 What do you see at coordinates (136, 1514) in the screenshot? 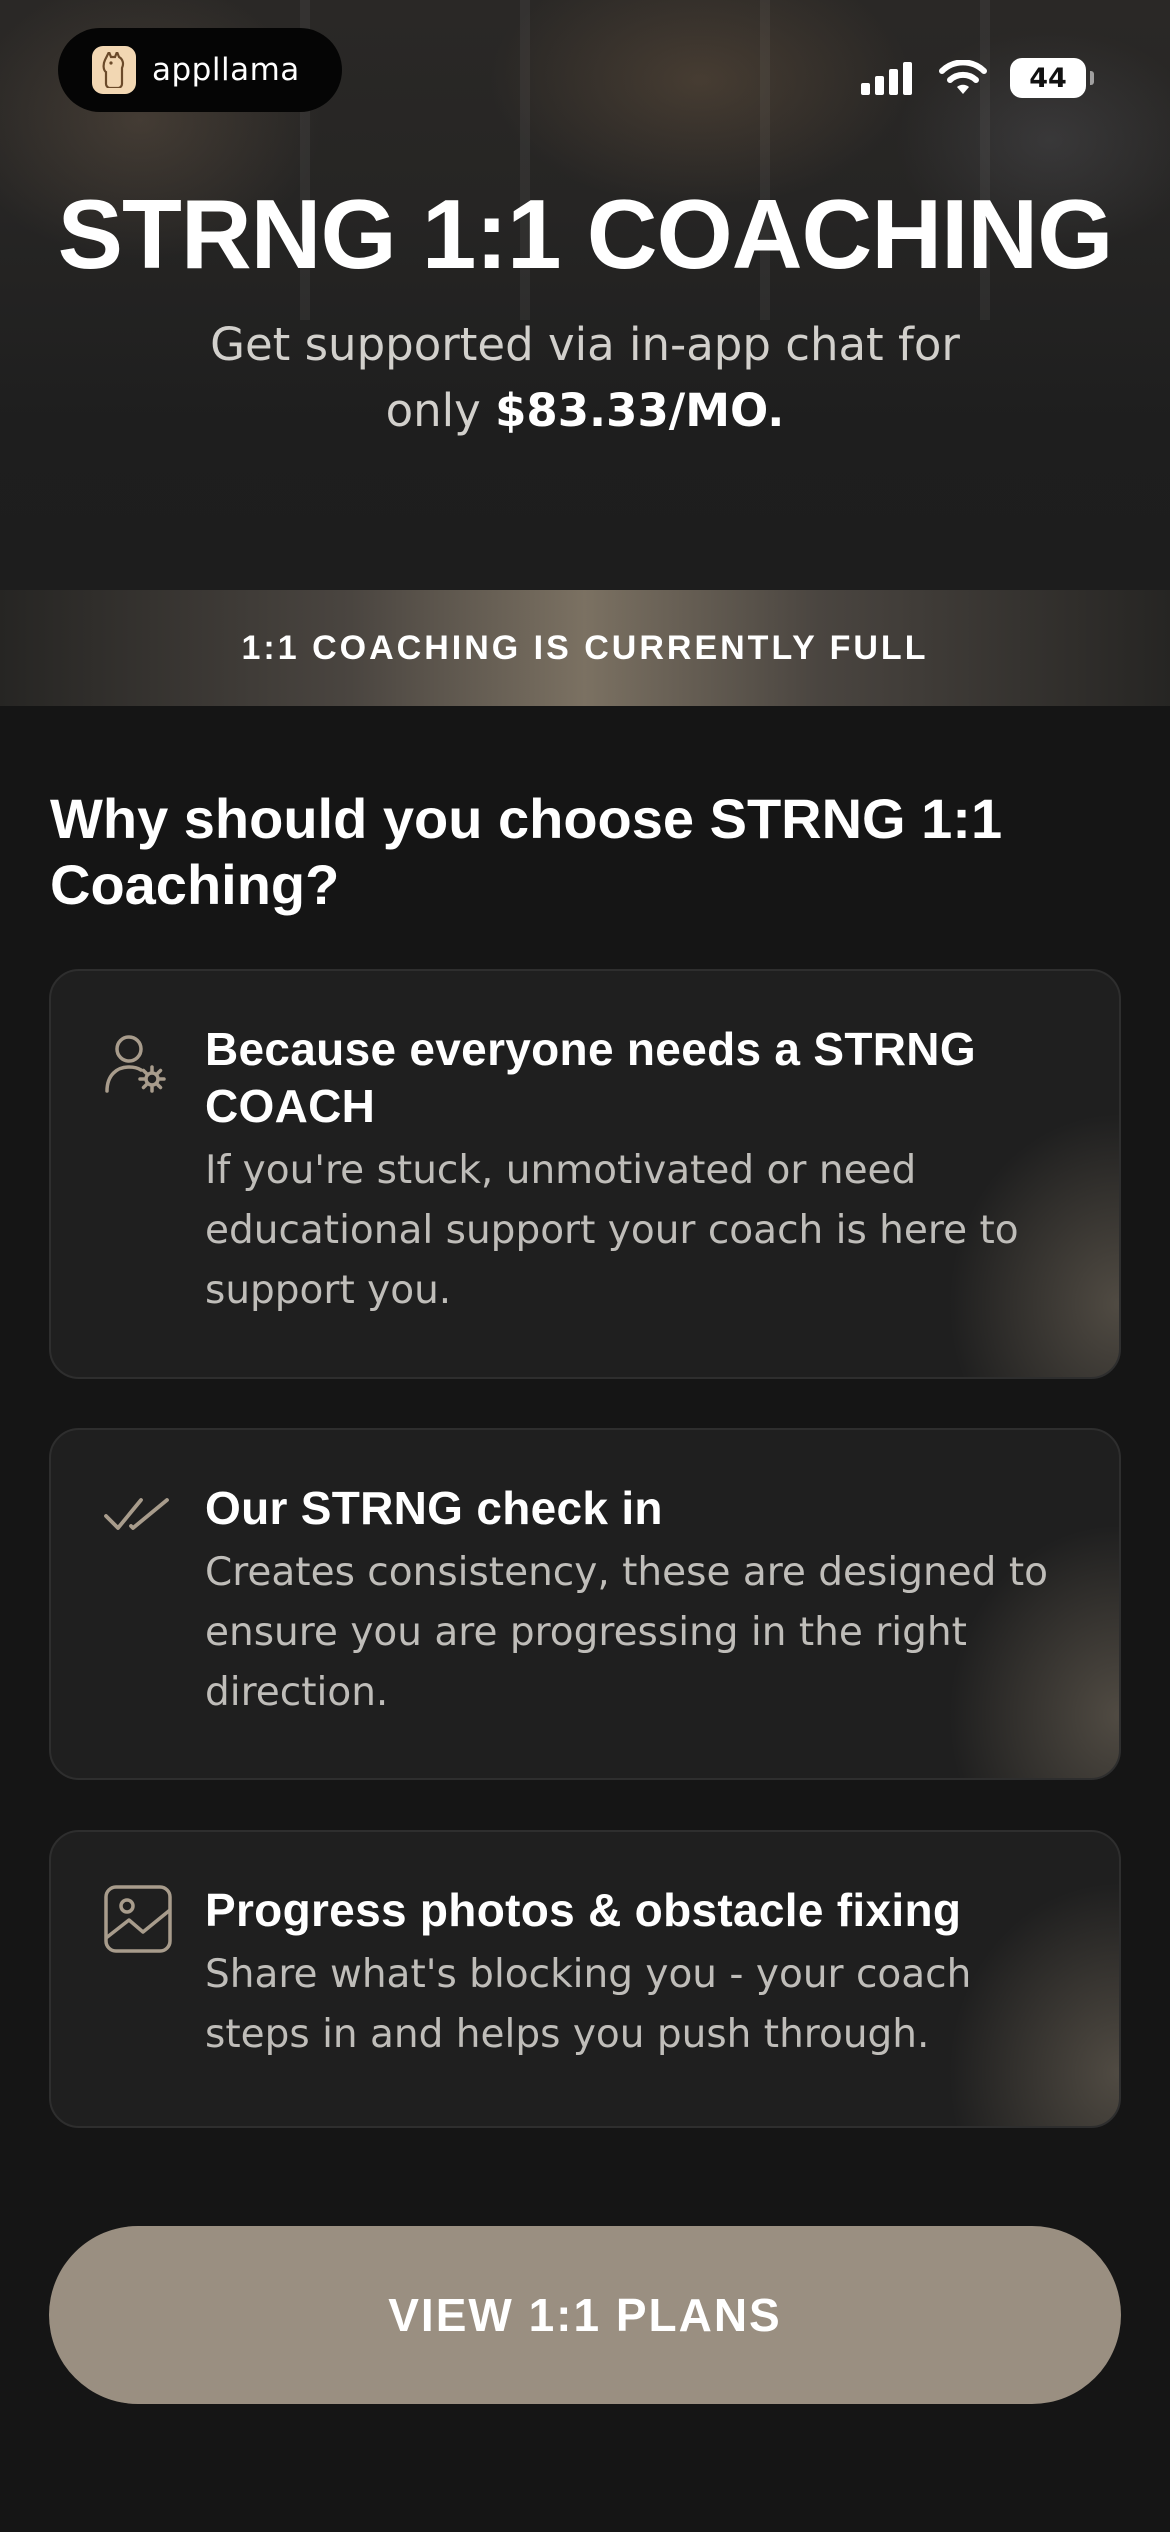
I see `double-check-icon` at bounding box center [136, 1514].